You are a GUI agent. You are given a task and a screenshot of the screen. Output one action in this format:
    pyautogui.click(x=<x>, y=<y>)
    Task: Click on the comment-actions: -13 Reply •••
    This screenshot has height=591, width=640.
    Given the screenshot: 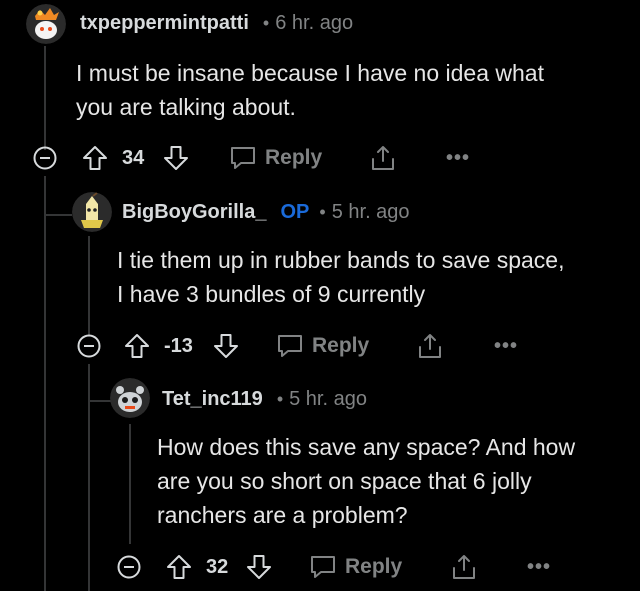 What is the action you would take?
    pyautogui.click(x=320, y=346)
    